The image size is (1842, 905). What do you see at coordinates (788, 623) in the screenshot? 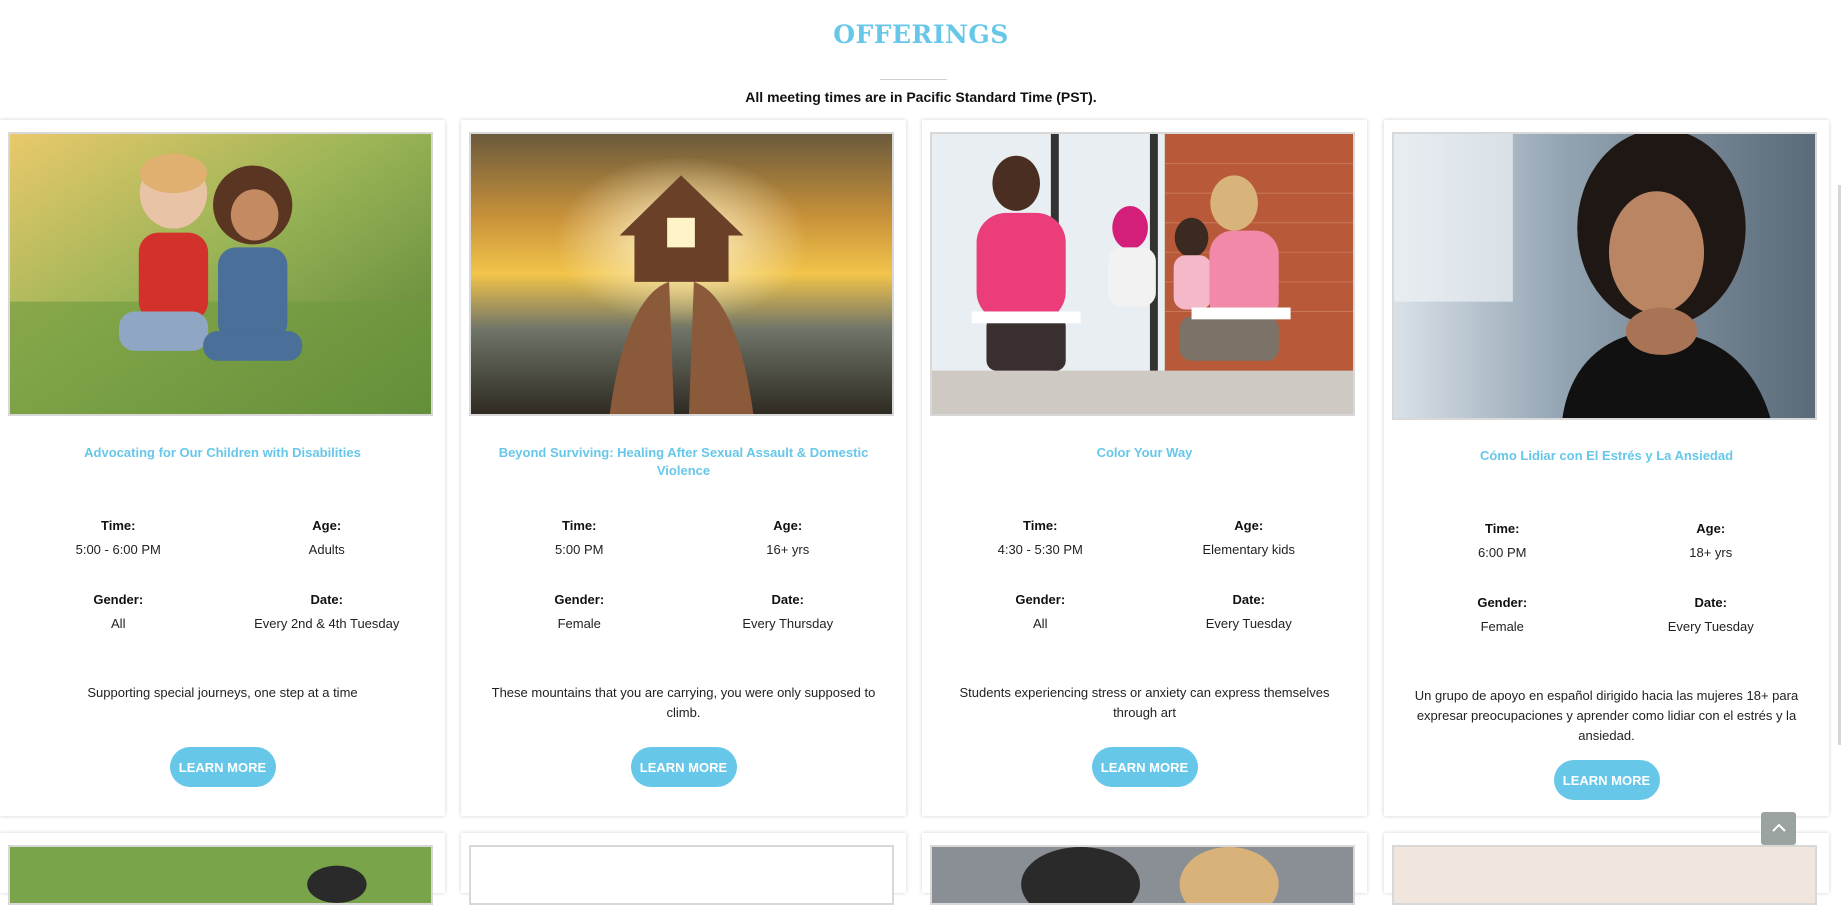
I see `date-value: Every Thursday` at bounding box center [788, 623].